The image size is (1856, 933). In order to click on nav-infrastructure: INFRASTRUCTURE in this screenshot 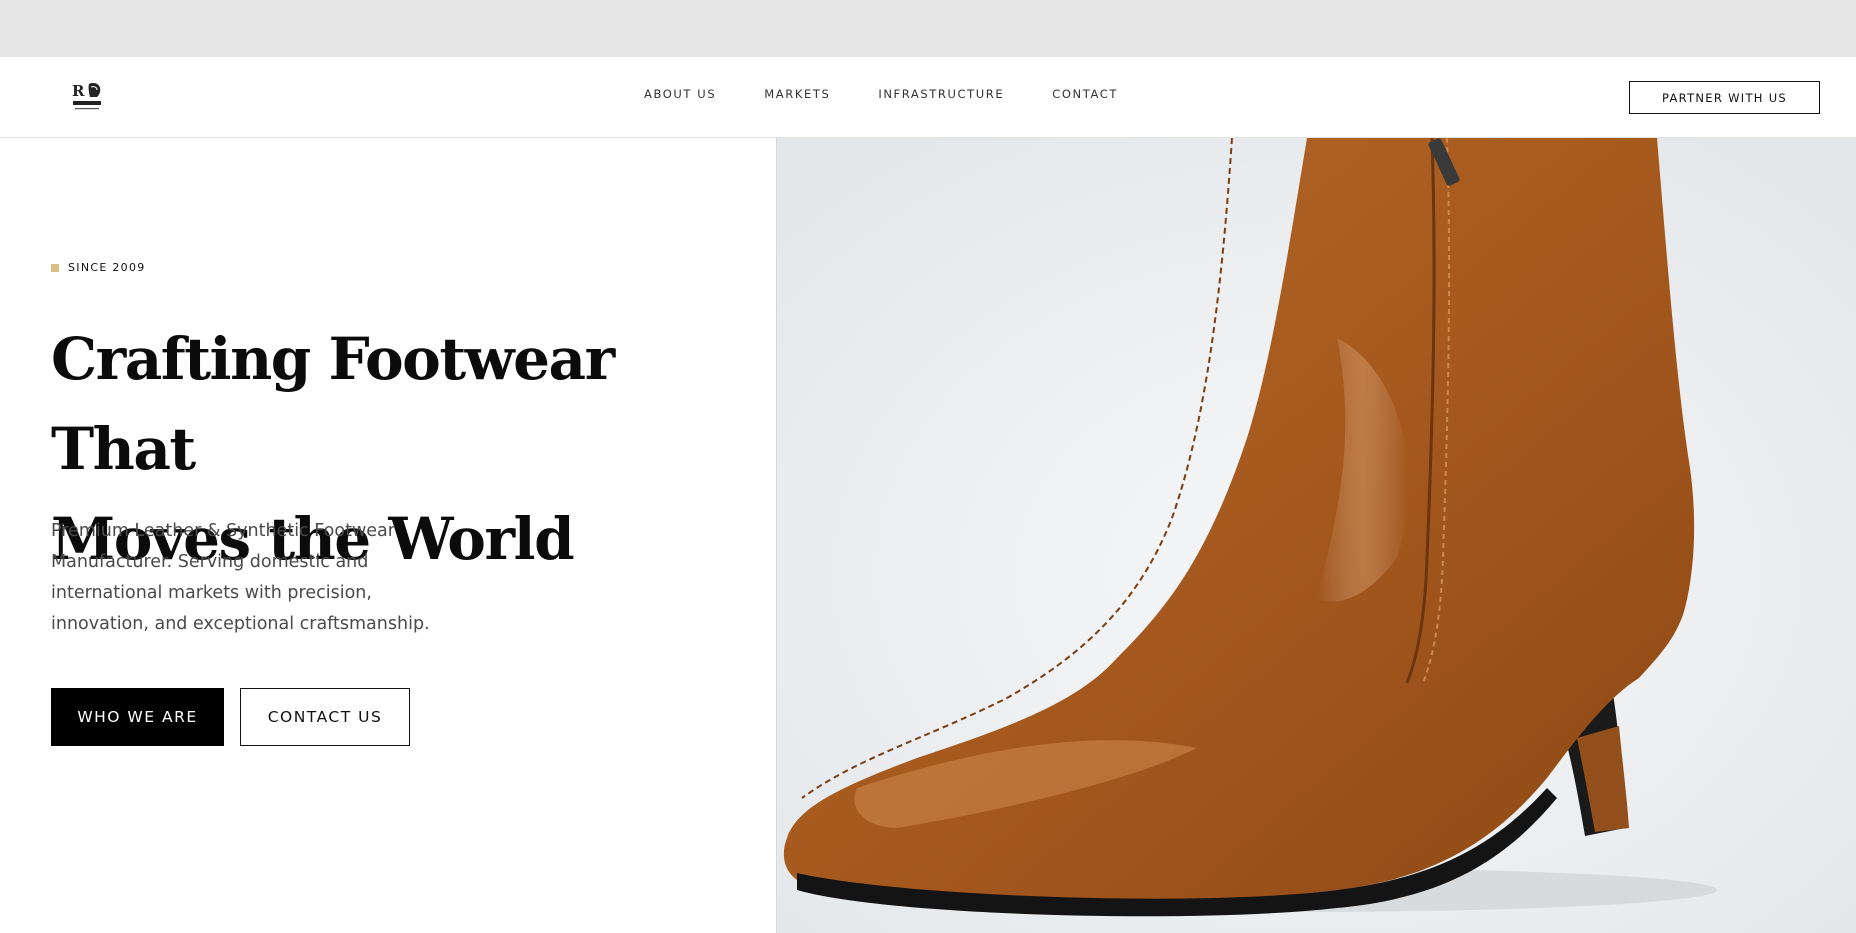, I will do `click(941, 94)`.